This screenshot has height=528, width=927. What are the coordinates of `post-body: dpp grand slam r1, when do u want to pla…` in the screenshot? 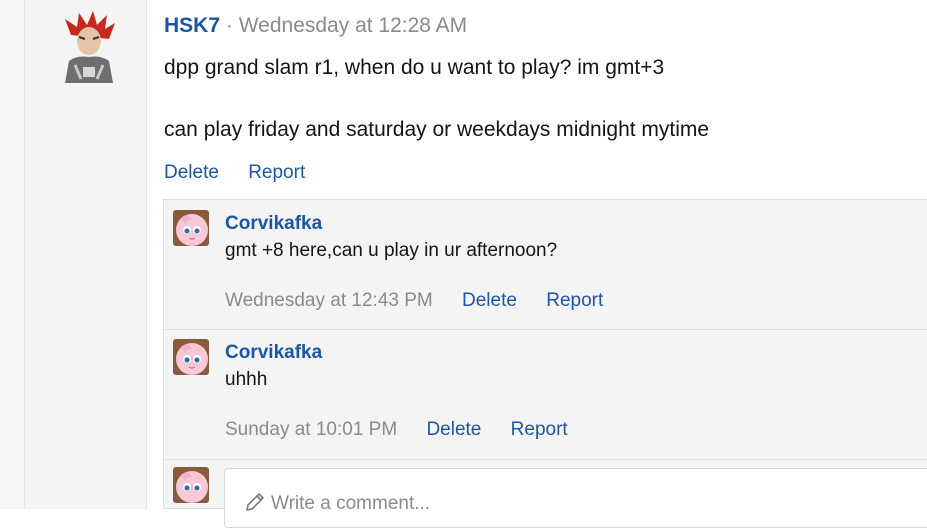 It's located at (534, 99).